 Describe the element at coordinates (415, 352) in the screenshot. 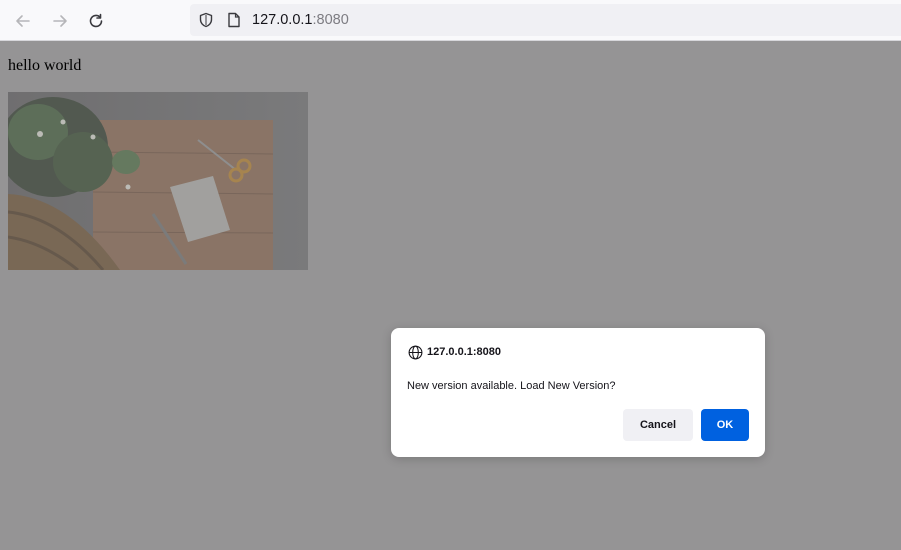

I see `globe-icon` at that location.